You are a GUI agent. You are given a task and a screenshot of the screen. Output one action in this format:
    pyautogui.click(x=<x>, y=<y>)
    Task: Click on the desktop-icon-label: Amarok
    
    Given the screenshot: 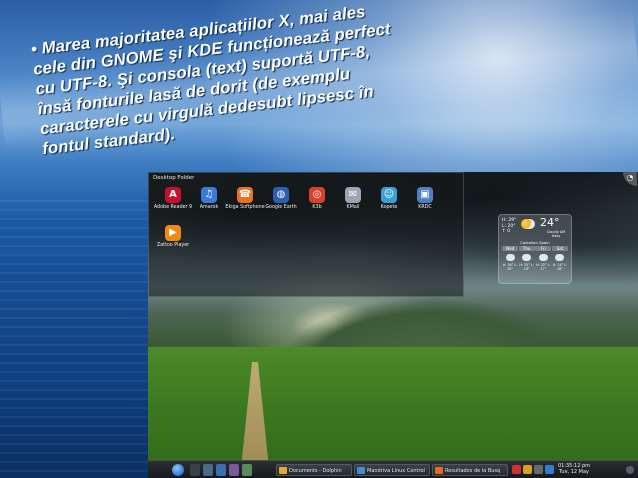 What is the action you would take?
    pyautogui.click(x=209, y=207)
    